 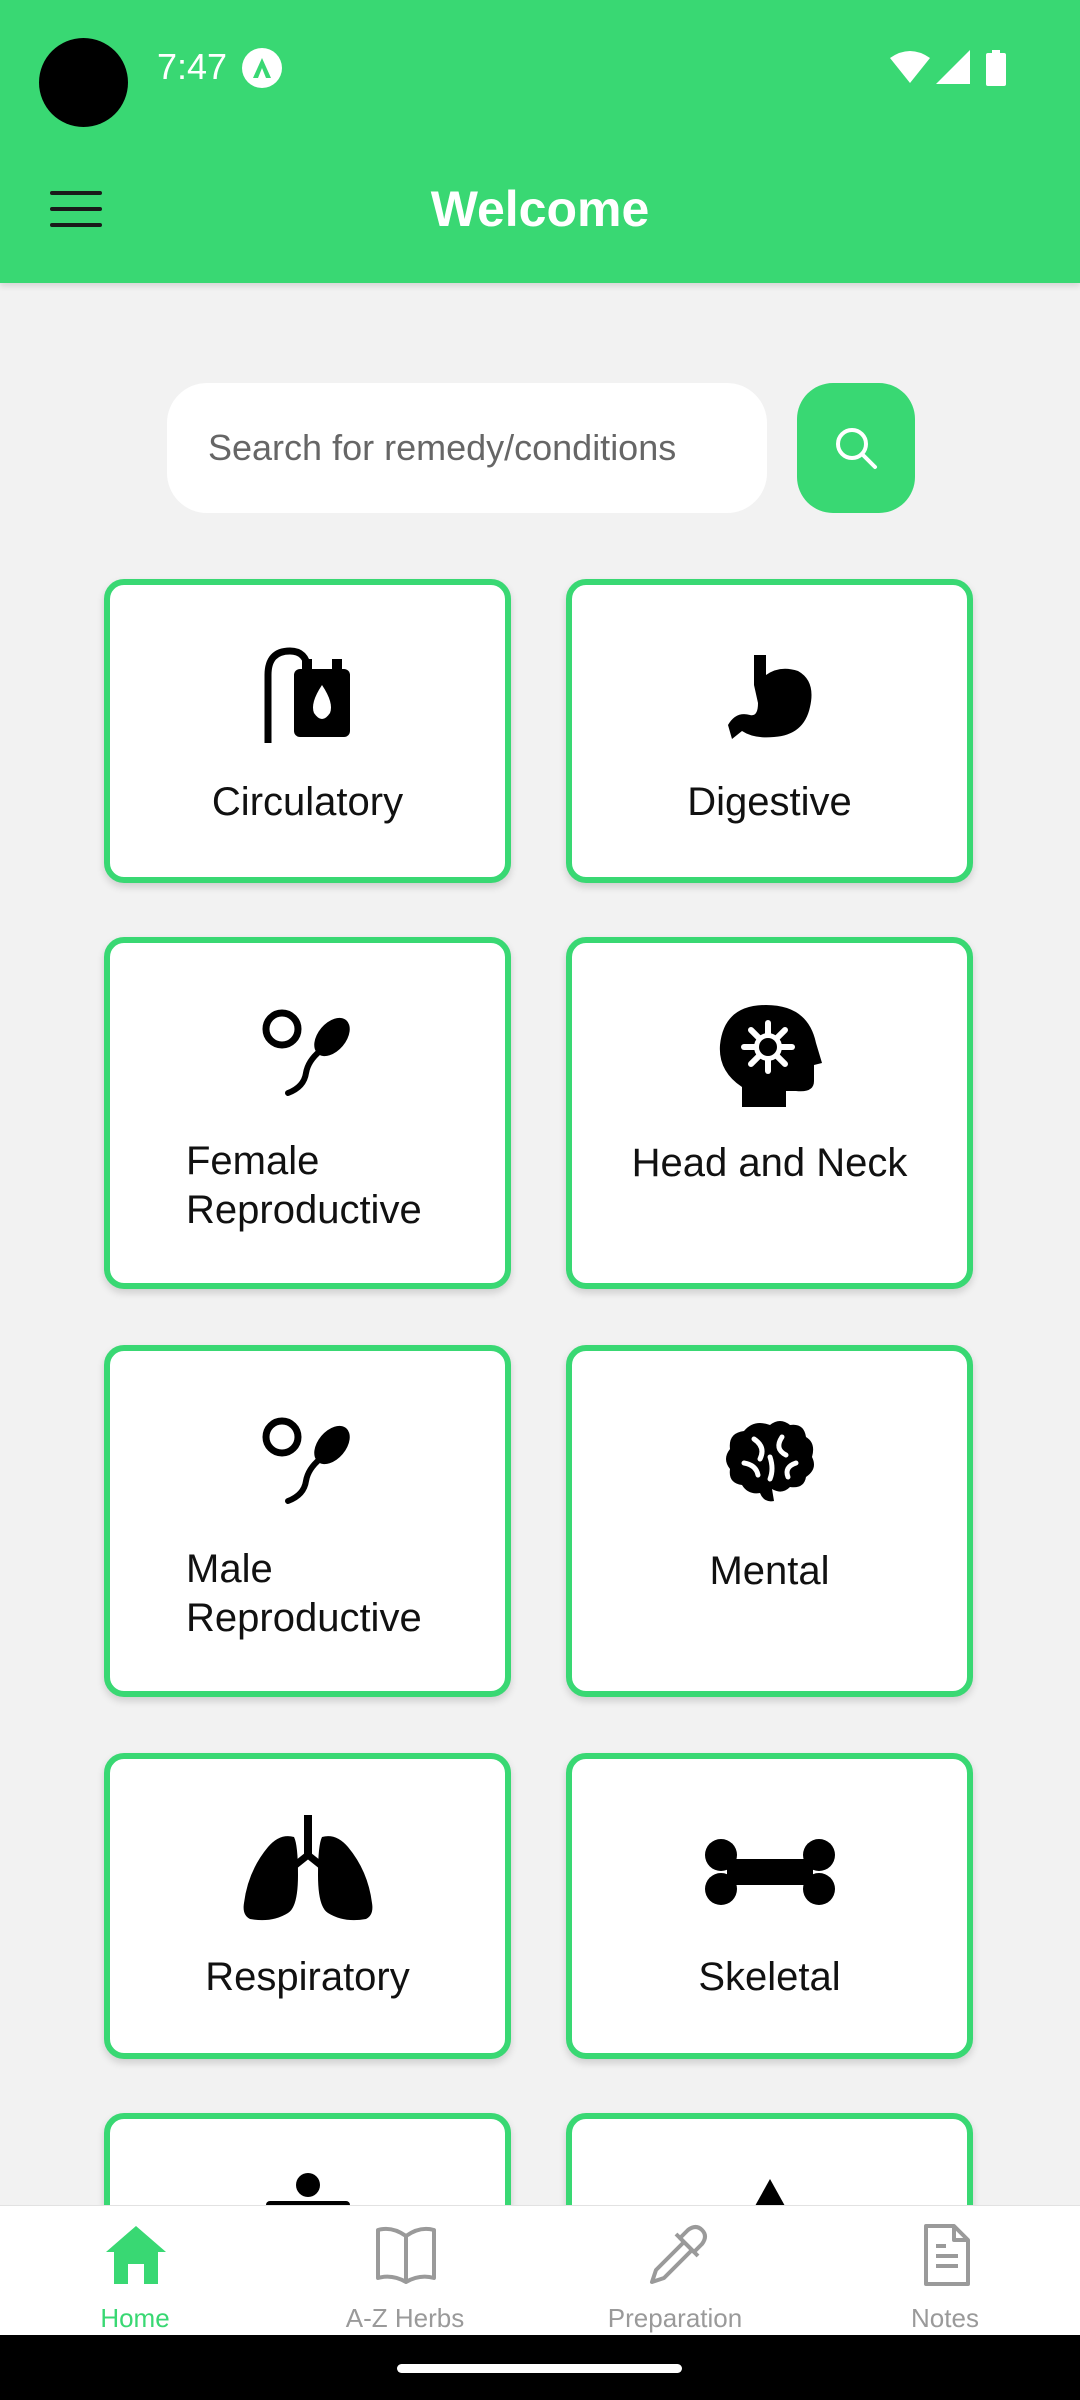 What do you see at coordinates (406, 2255) in the screenshot?
I see `book-icon` at bounding box center [406, 2255].